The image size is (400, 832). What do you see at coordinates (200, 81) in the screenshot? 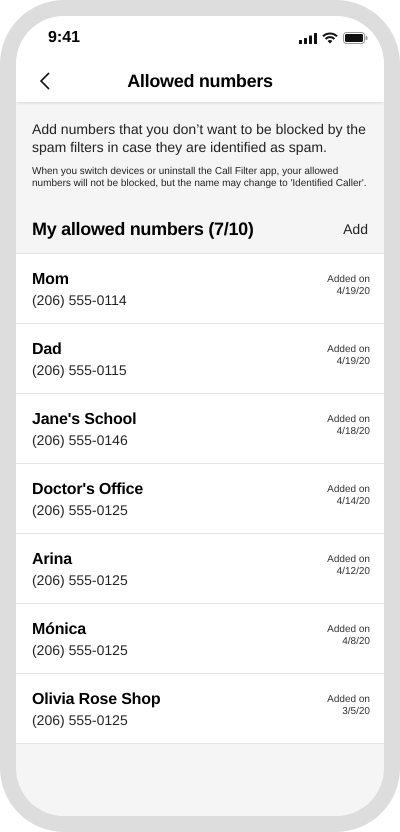
I see `screen-title: Allowed numbers` at bounding box center [200, 81].